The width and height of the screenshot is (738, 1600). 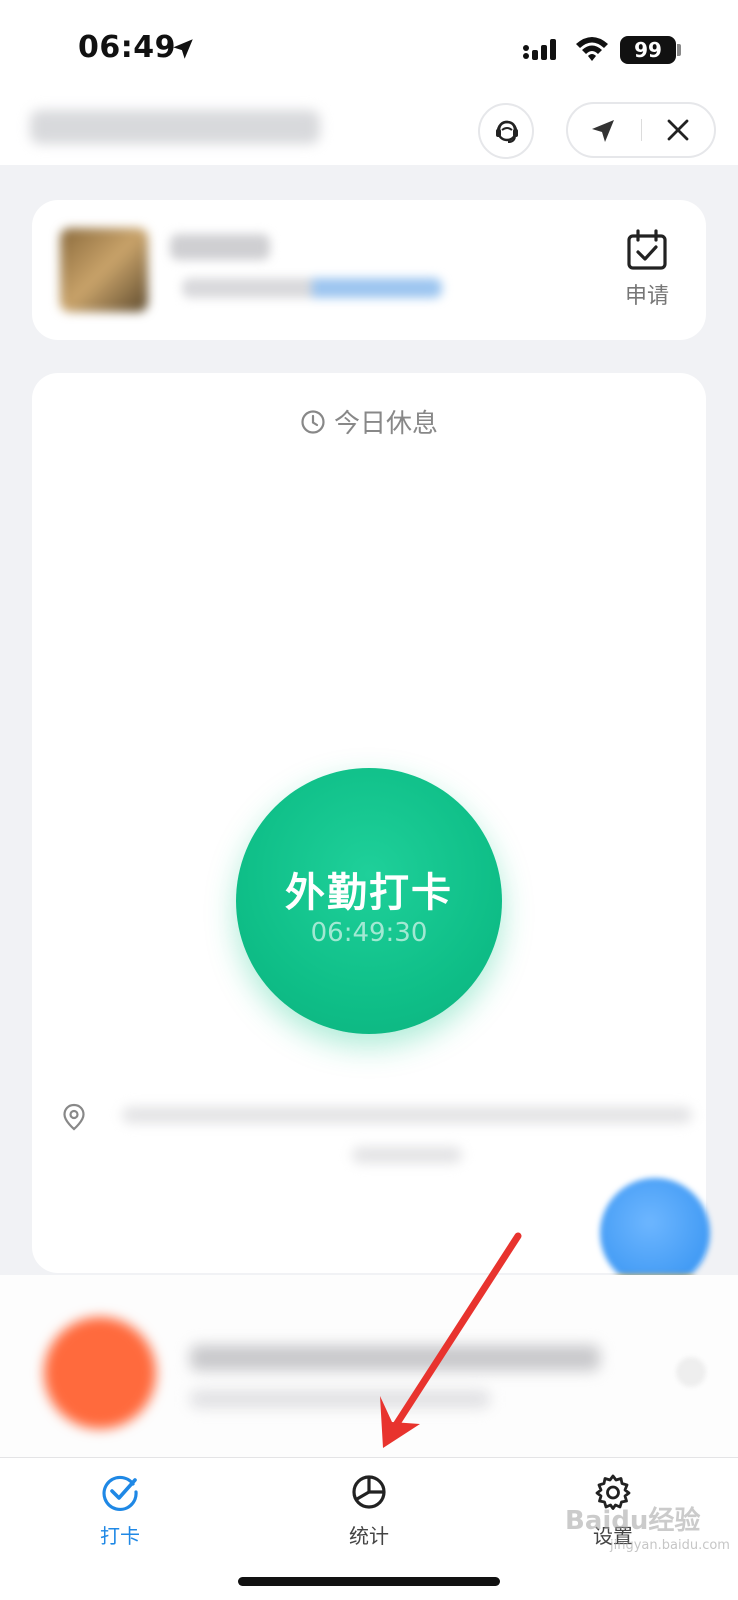 I want to click on watermark-url: jingyan.baidu.com, so click(x=670, y=1545).